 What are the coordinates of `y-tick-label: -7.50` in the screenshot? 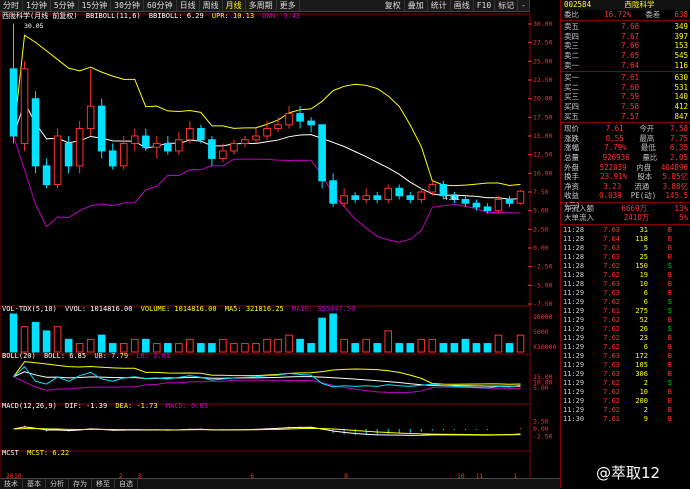 It's located at (543, 304).